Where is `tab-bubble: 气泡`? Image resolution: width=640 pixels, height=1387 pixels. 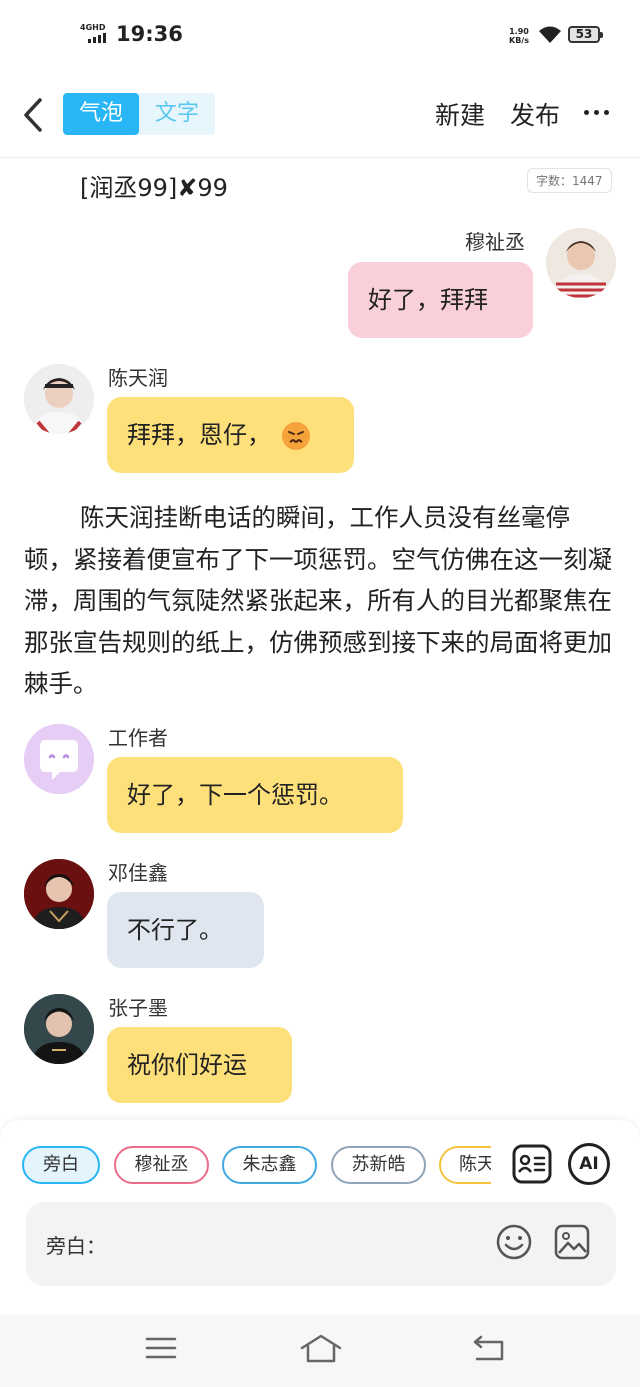
tab-bubble: 气泡 is located at coordinates (101, 114).